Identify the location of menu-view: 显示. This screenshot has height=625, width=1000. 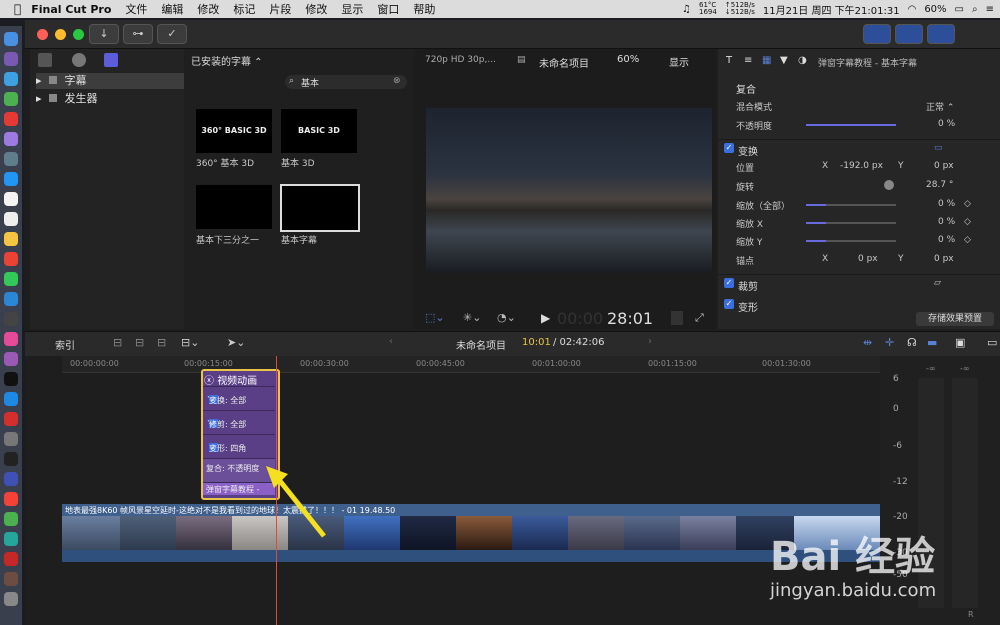
(352, 9).